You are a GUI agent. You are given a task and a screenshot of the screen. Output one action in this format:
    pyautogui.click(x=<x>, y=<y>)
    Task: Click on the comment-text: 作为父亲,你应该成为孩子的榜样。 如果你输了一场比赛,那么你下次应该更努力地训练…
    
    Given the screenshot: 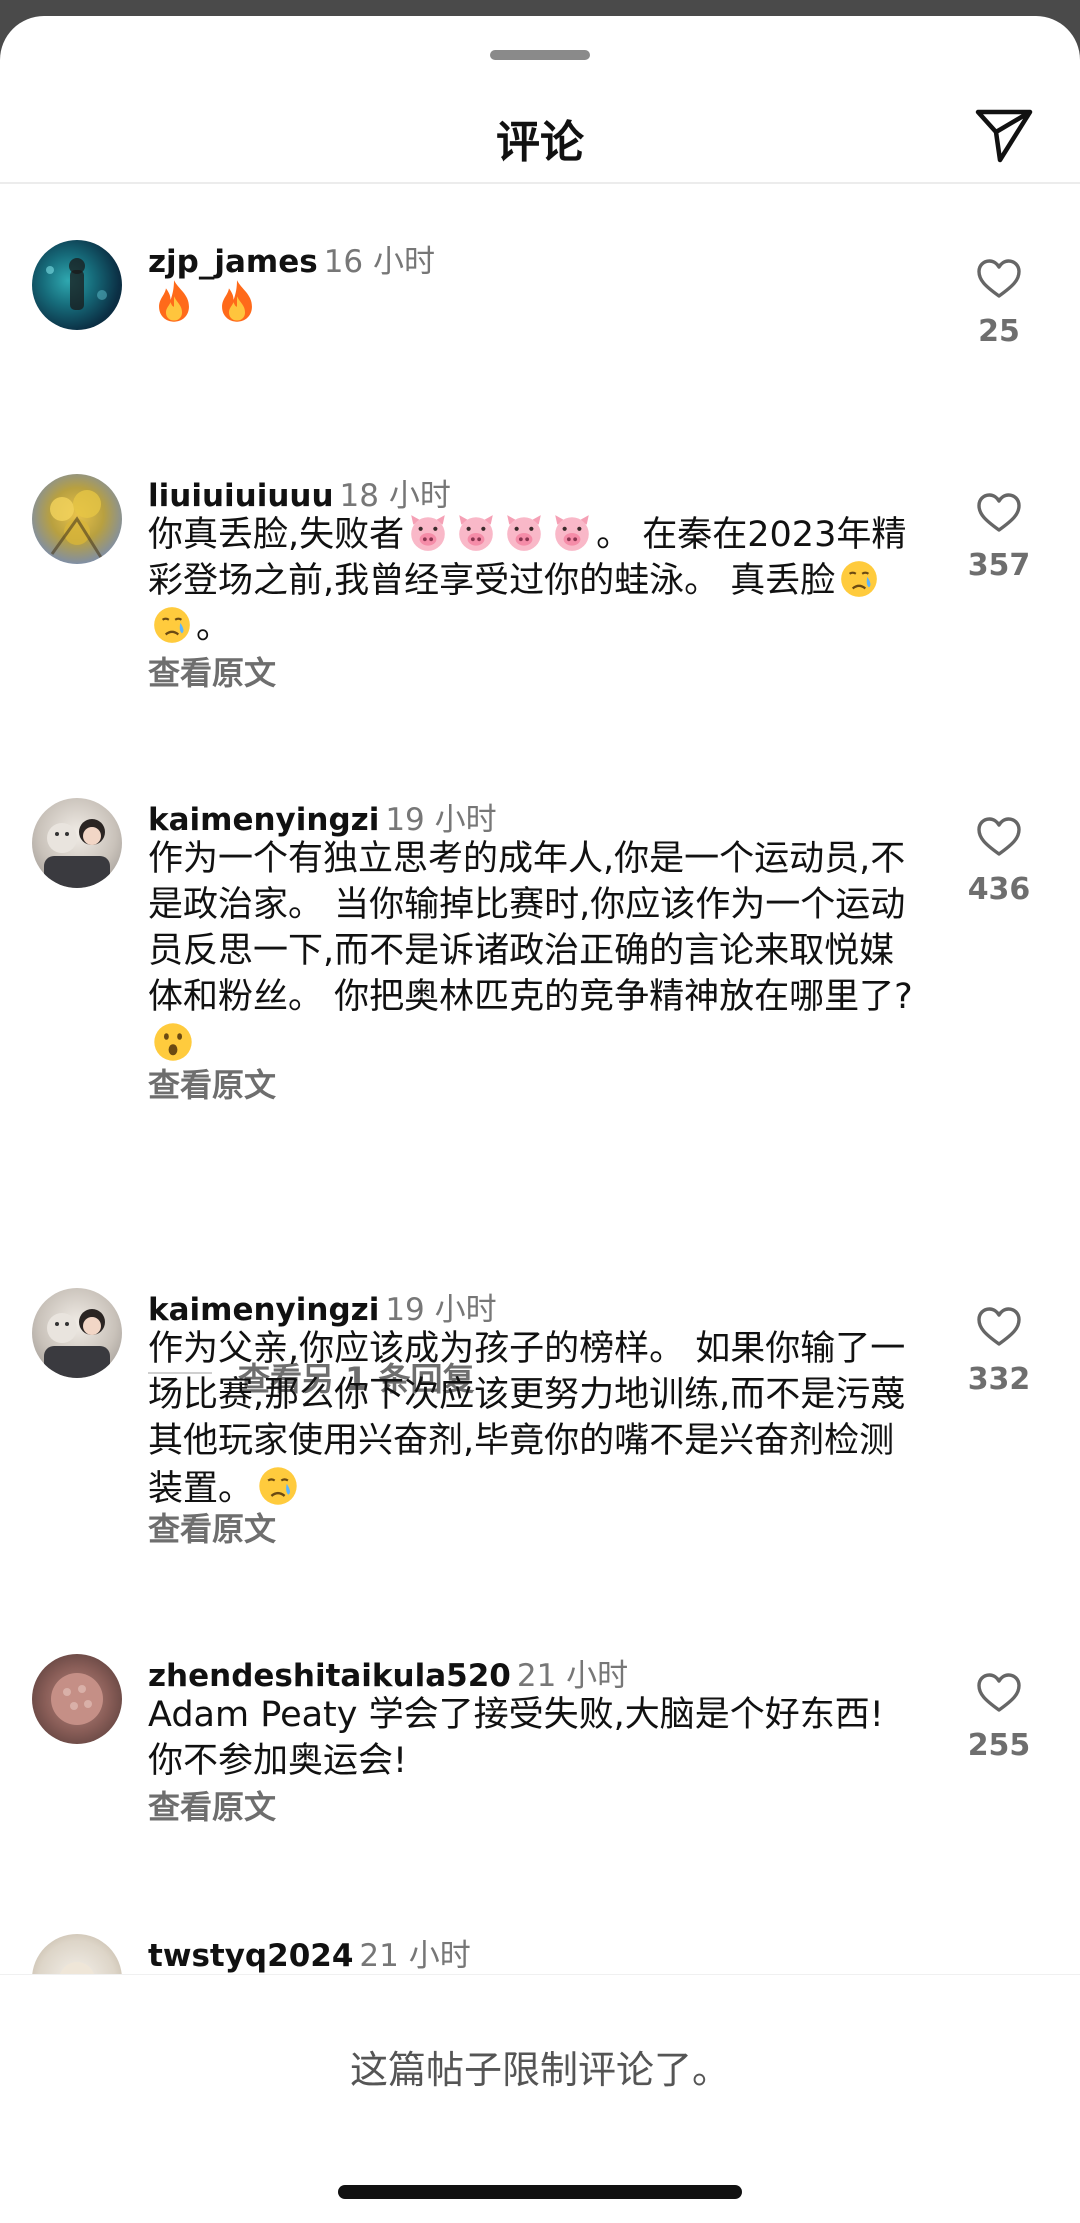 What is the action you would take?
    pyautogui.click(x=538, y=1419)
    